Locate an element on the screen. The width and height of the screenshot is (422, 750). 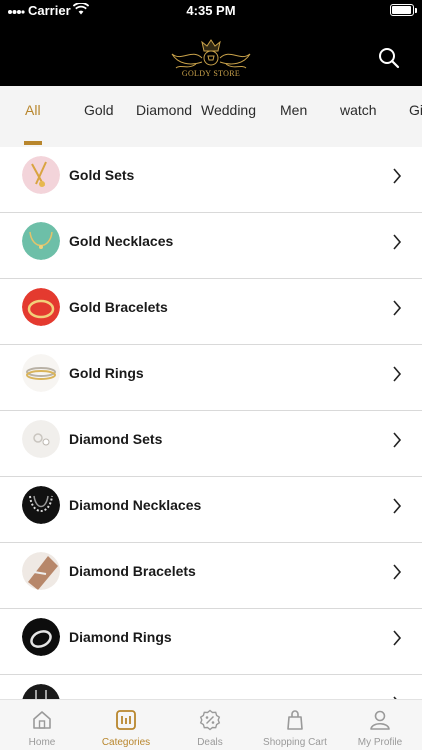
diamond-sets-thumb is located at coordinates (41, 439).